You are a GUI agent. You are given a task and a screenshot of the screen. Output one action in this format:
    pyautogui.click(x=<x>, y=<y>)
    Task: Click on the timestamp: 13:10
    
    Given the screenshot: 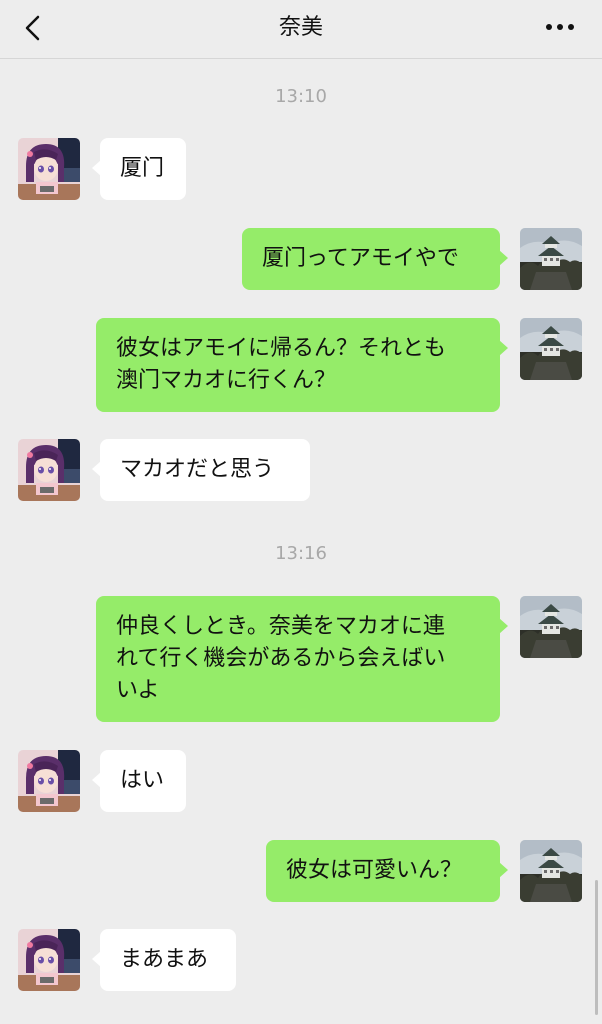 What is the action you would take?
    pyautogui.click(x=301, y=96)
    